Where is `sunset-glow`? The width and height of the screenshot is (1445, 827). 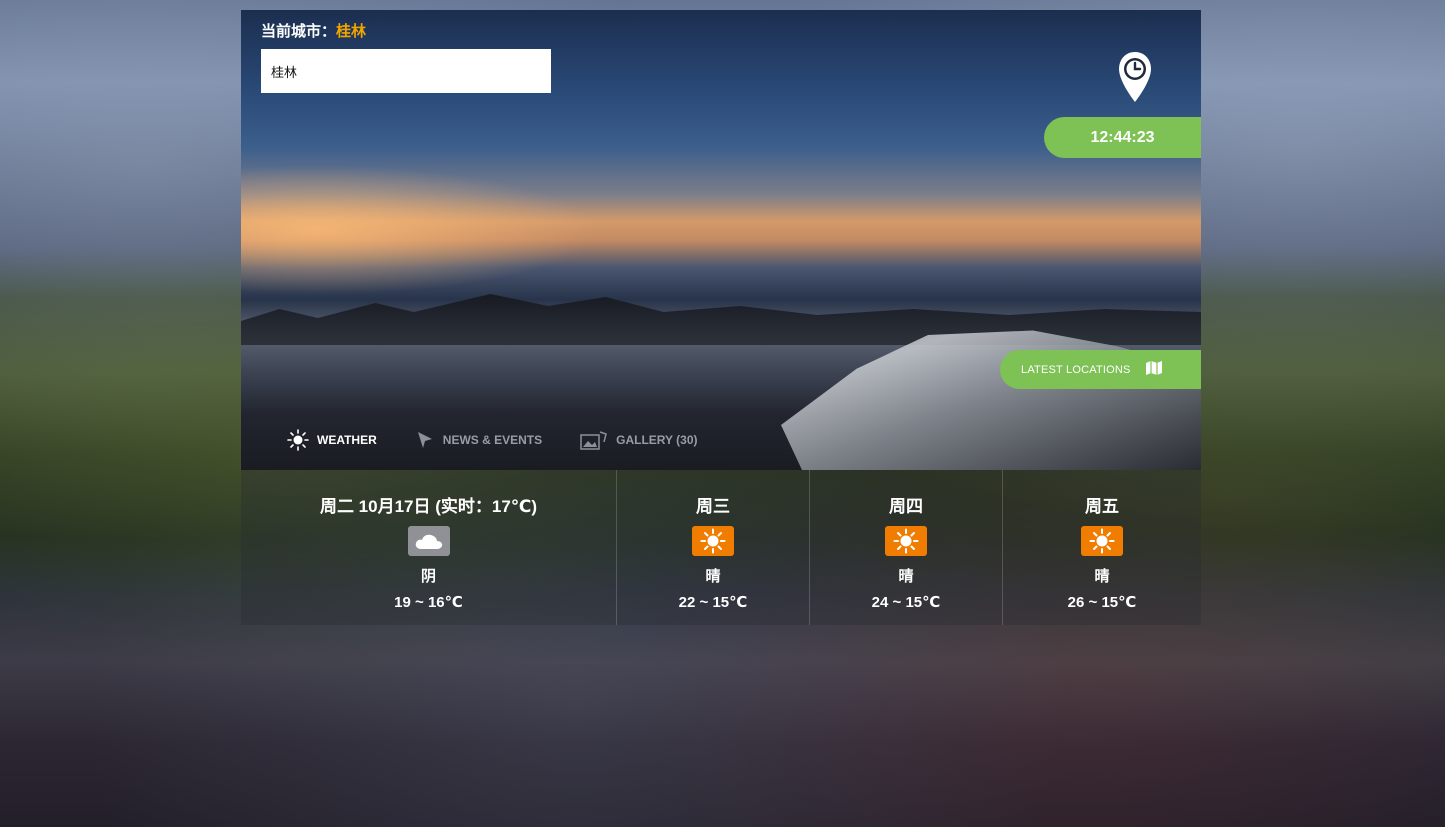 sunset-glow is located at coordinates (431, 230).